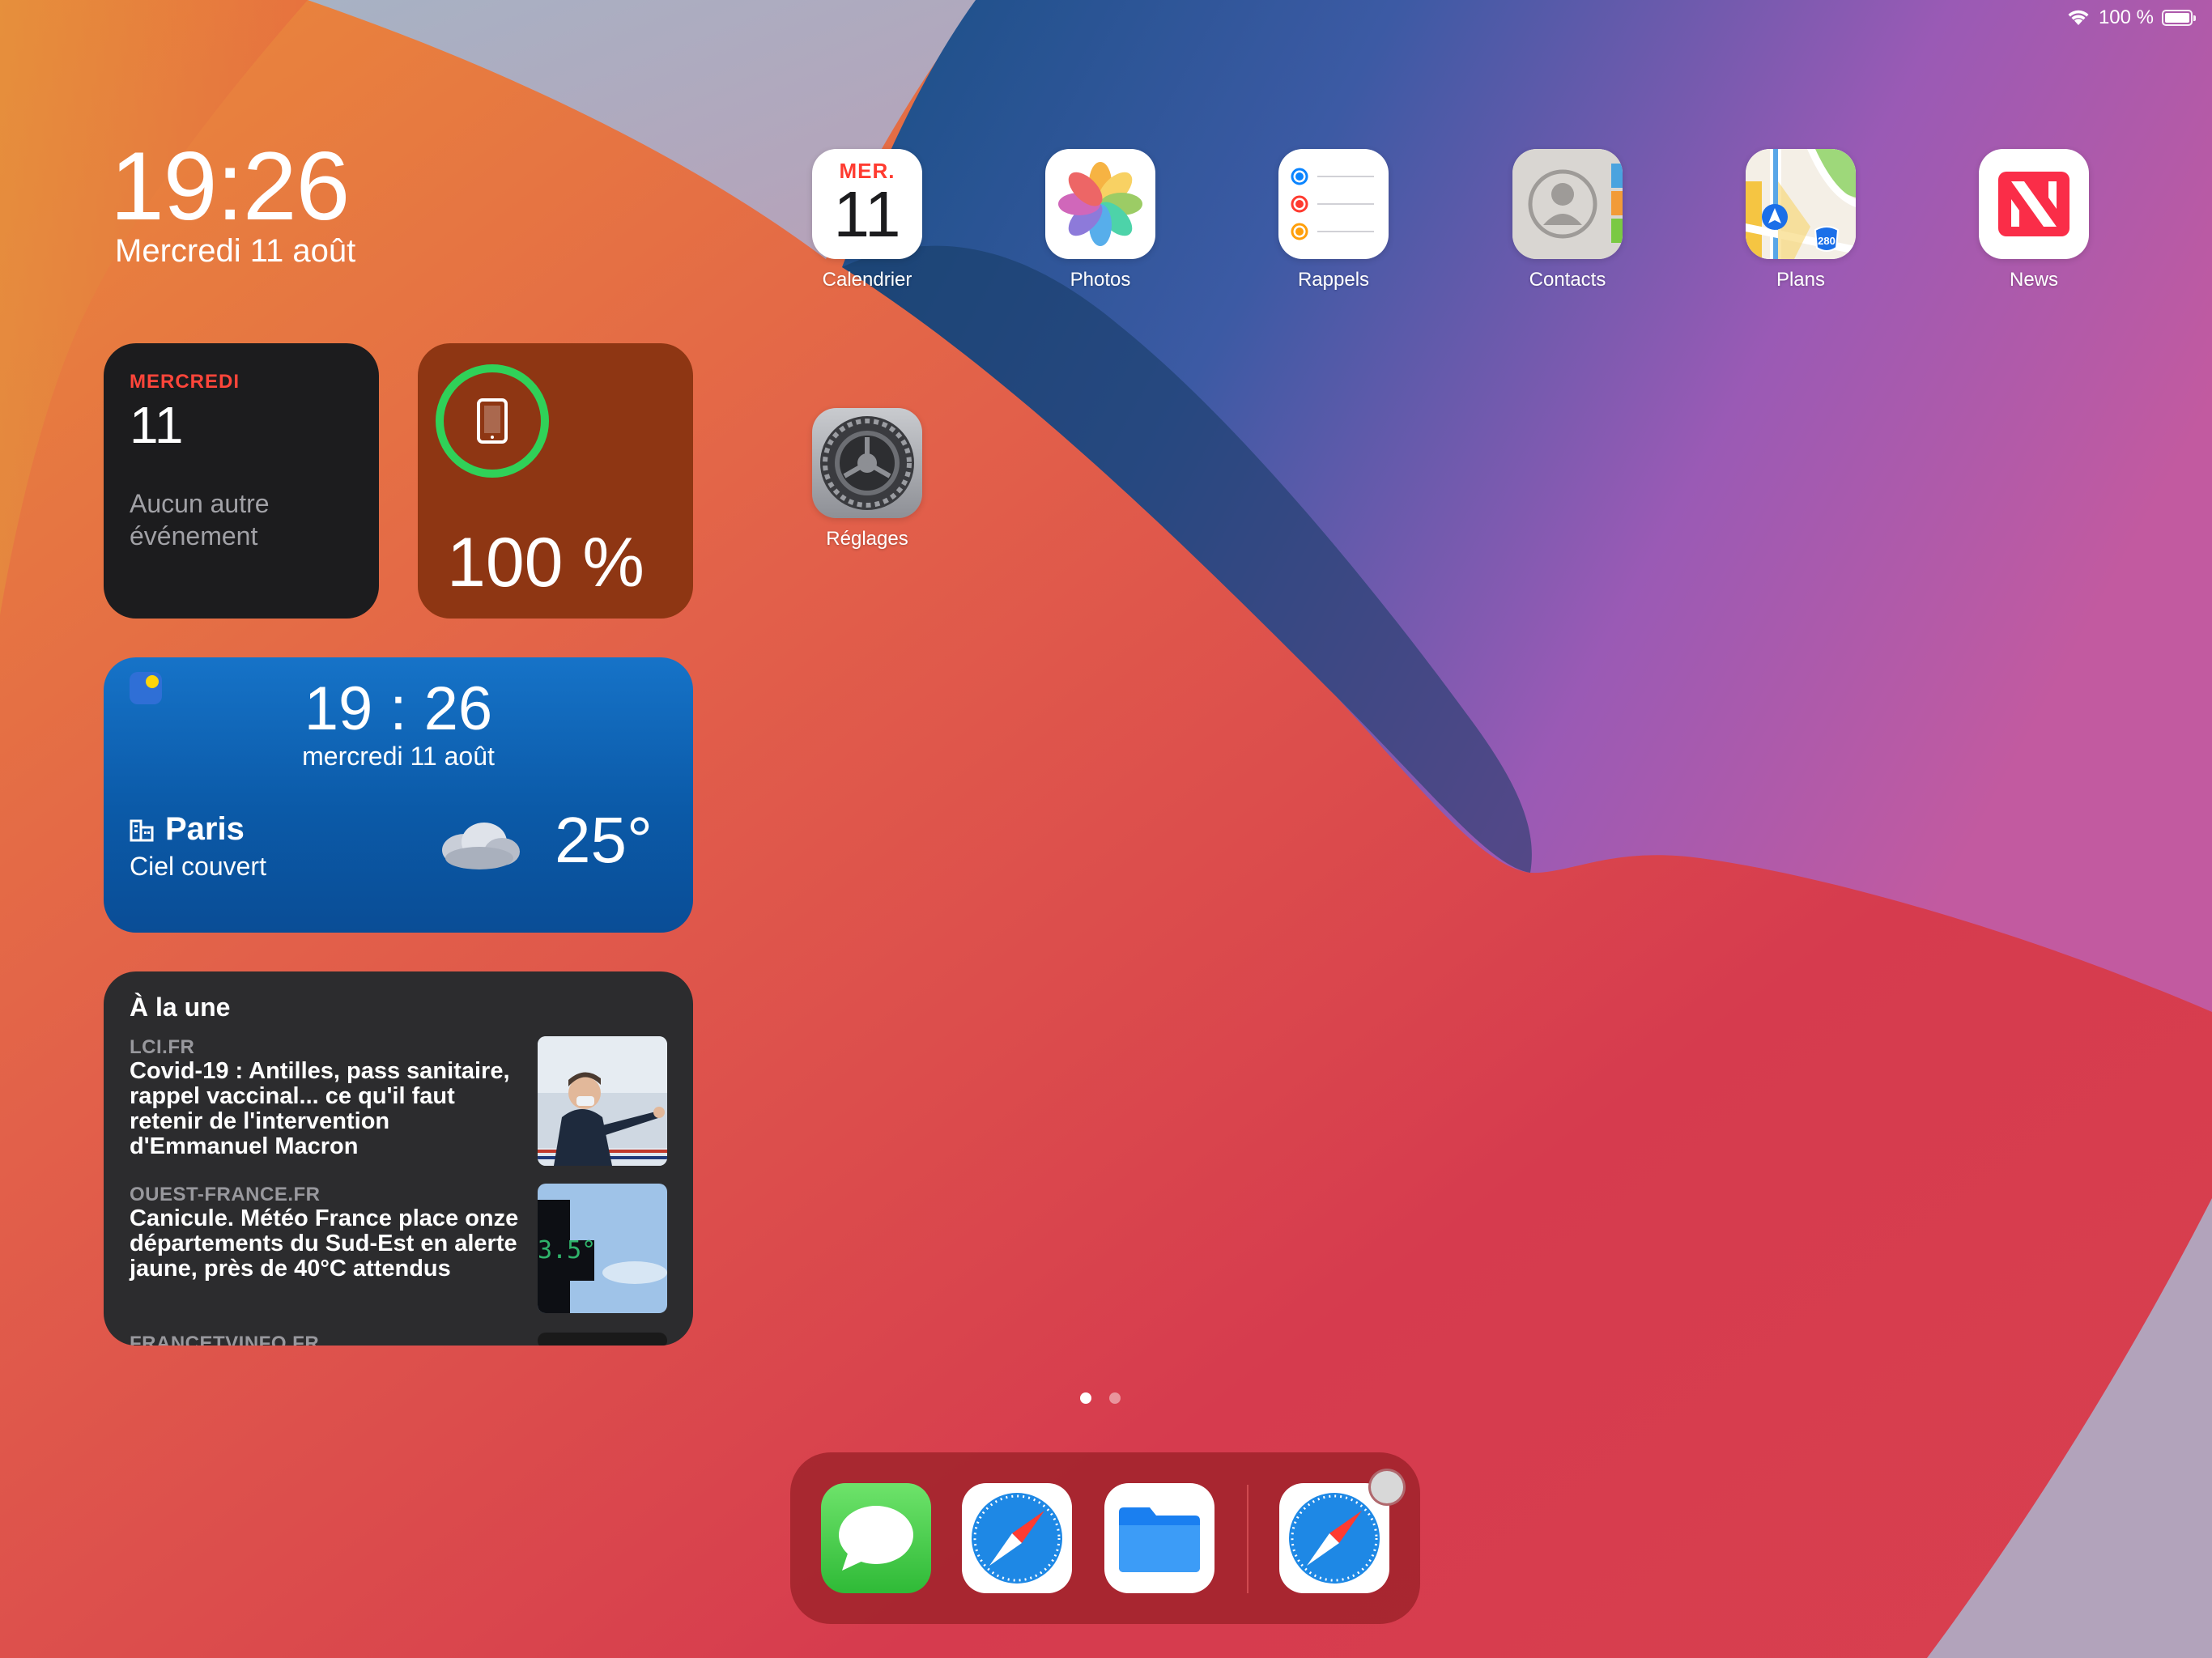 The width and height of the screenshot is (2212, 1658). Describe the element at coordinates (1333, 204) in the screenshot. I see `reminders-icon` at that location.